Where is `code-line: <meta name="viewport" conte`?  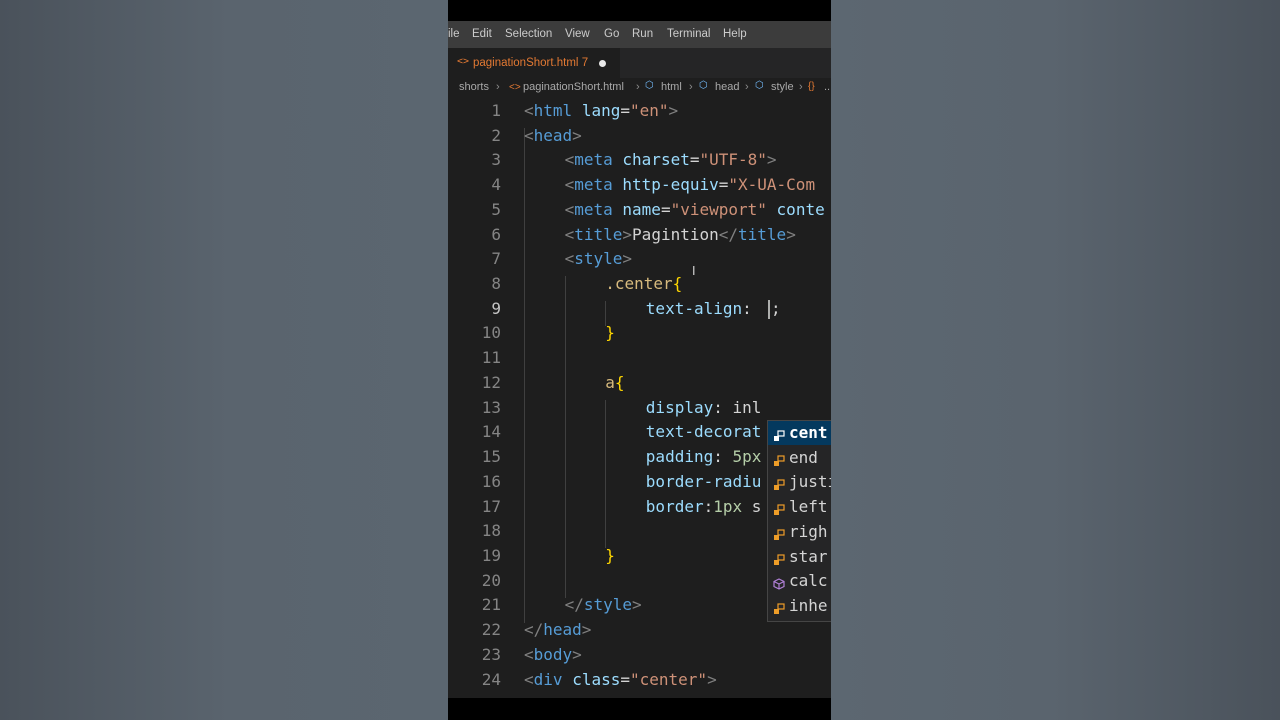 code-line: <meta name="viewport" conte is located at coordinates (695, 210).